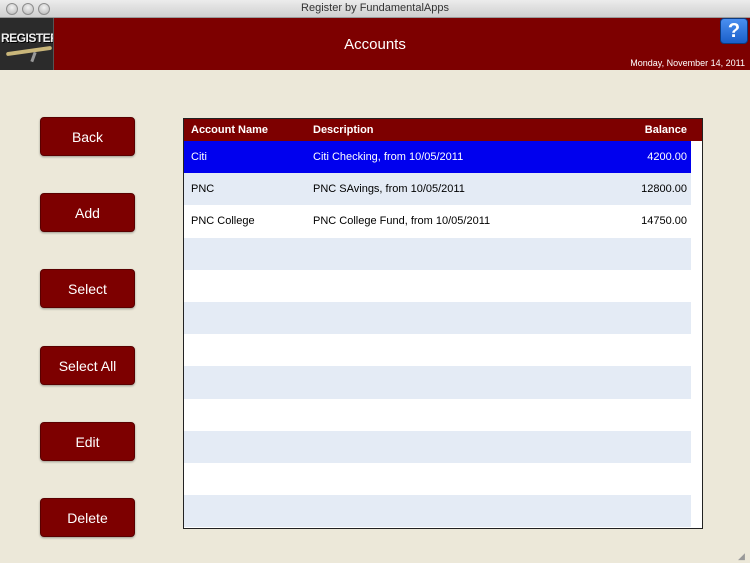 This screenshot has height=563, width=750. I want to click on window-titlebar: Register by FundamentalApps, so click(375, 9).